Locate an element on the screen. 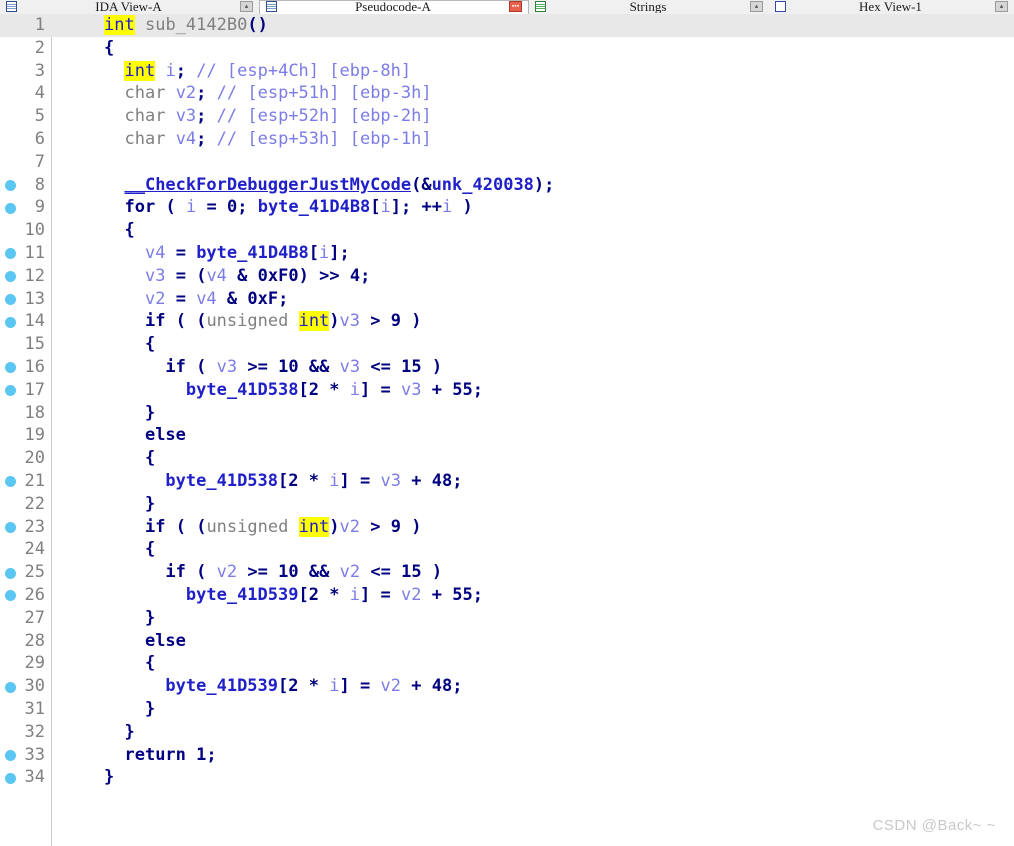 This screenshot has width=1014, height=846. gutter-row: 25 is located at coordinates (25, 572).